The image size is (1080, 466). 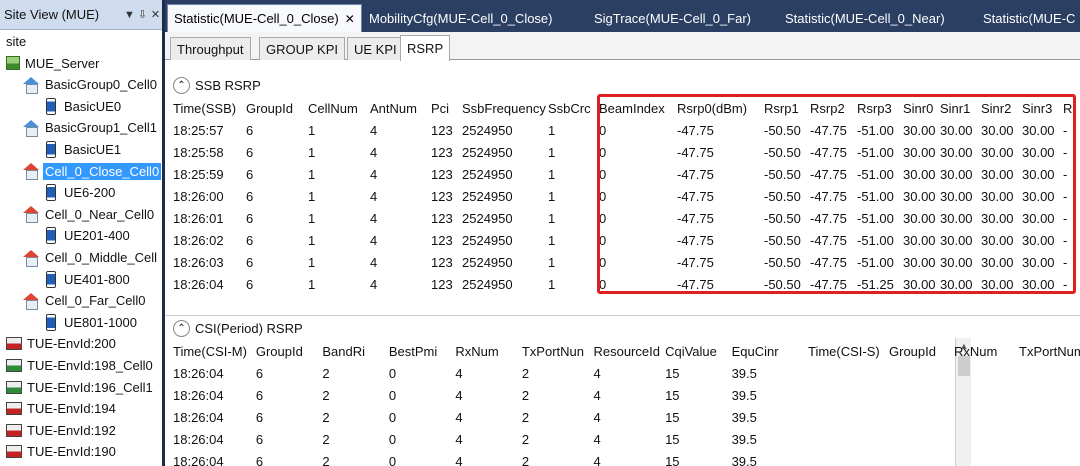 I want to click on table-cell: 4, so click(x=374, y=130).